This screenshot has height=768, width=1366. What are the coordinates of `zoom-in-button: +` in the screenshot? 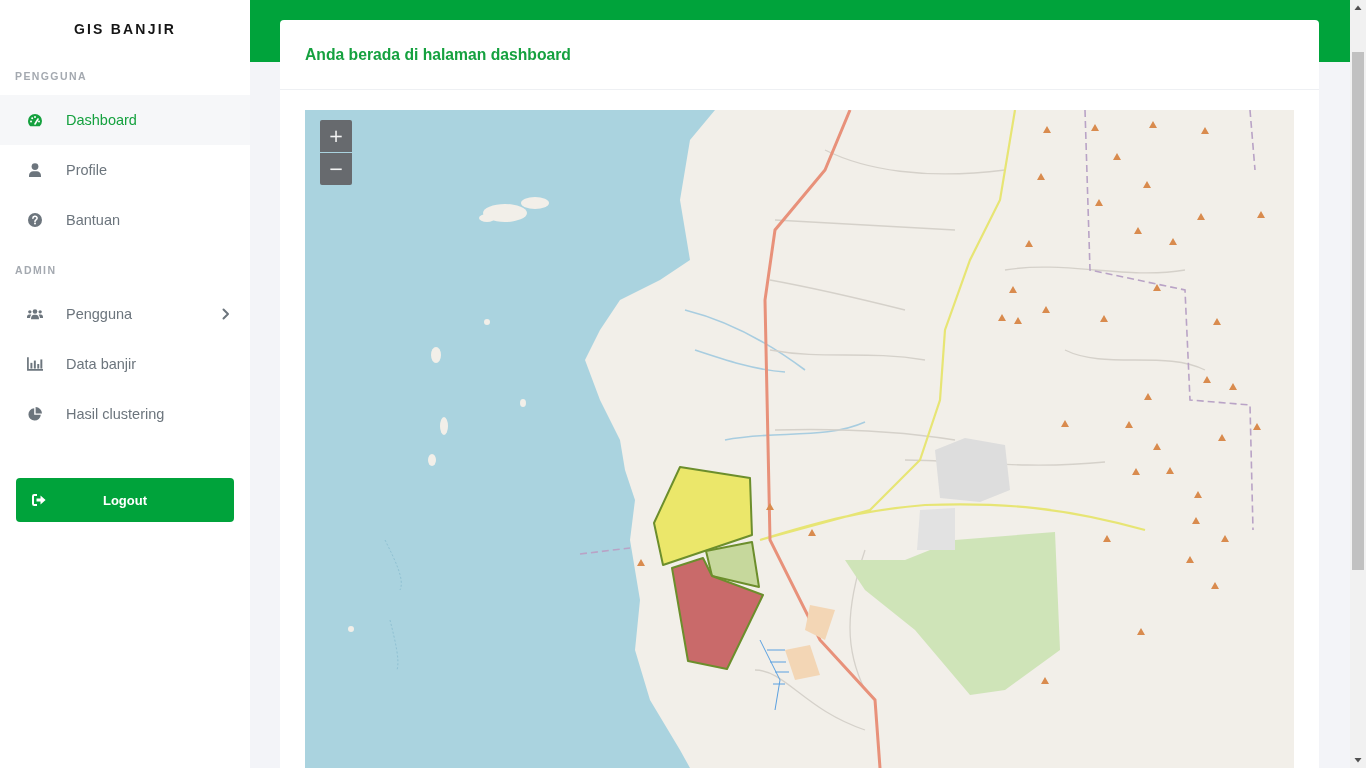 It's located at (336, 136).